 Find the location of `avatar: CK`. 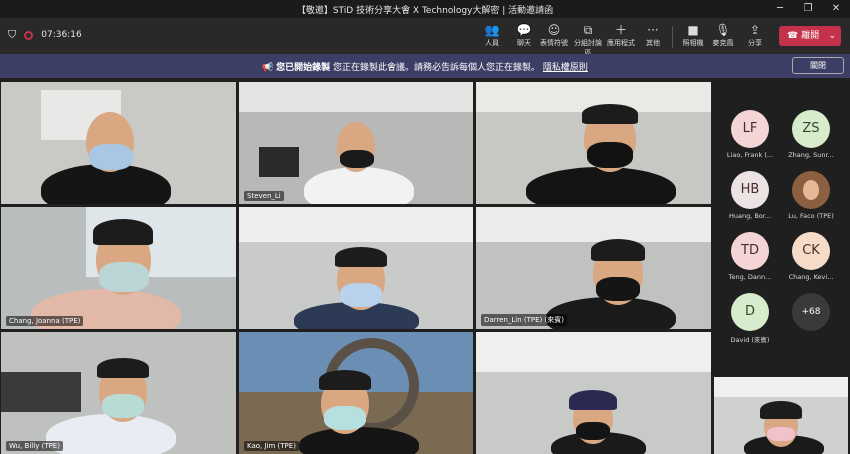

avatar: CK is located at coordinates (811, 251).